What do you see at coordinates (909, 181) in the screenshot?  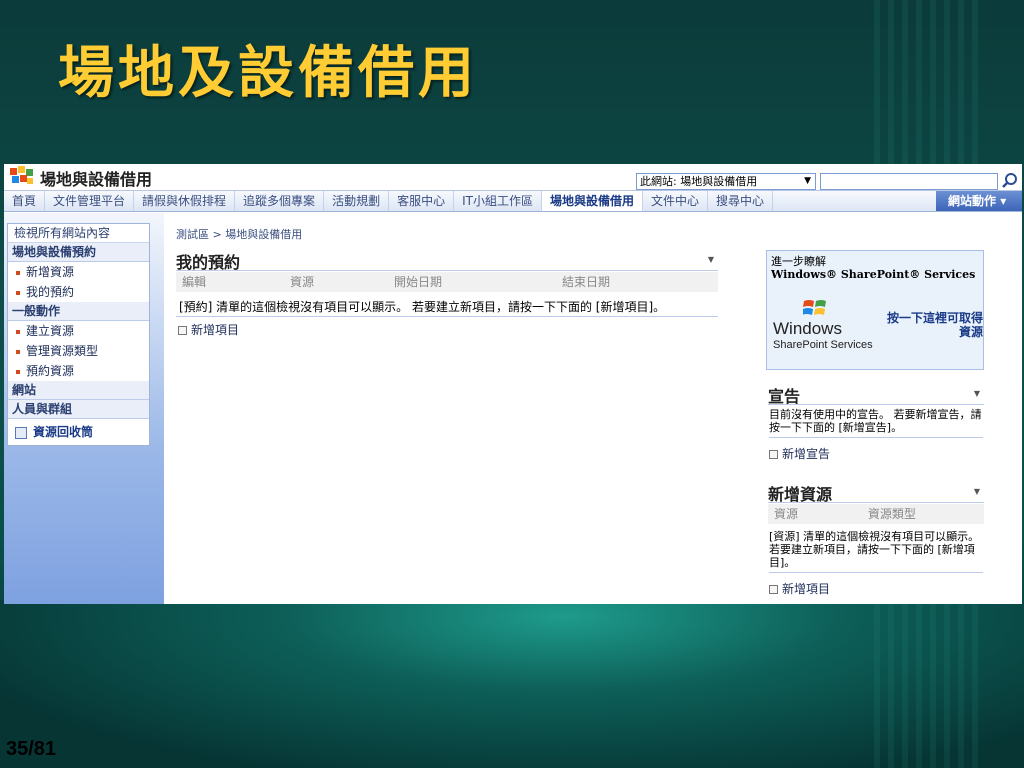 I see `search-input` at bounding box center [909, 181].